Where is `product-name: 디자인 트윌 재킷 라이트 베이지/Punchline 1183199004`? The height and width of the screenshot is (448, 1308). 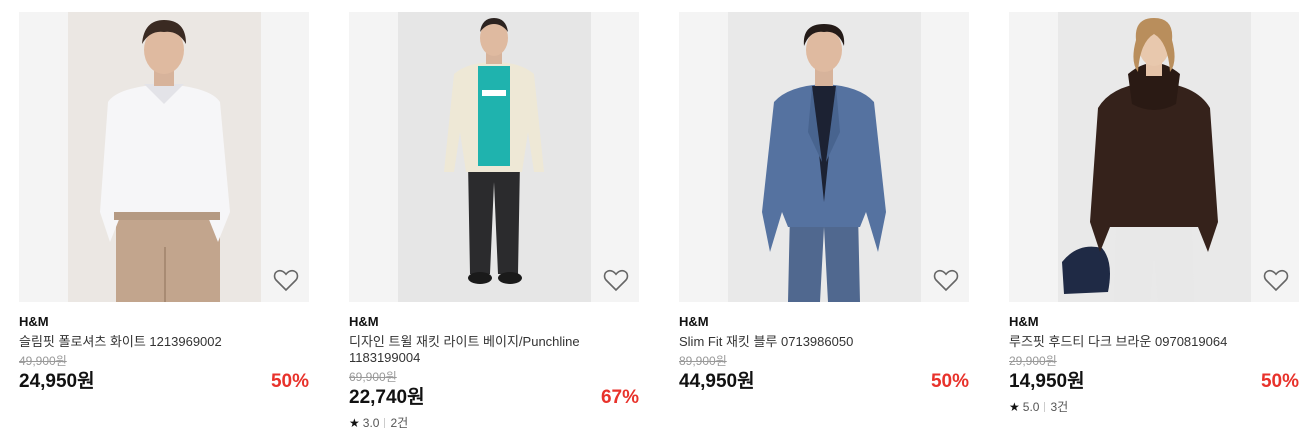 product-name: 디자인 트윌 재킷 라이트 베이지/Punchline 1183199004 is located at coordinates (469, 350).